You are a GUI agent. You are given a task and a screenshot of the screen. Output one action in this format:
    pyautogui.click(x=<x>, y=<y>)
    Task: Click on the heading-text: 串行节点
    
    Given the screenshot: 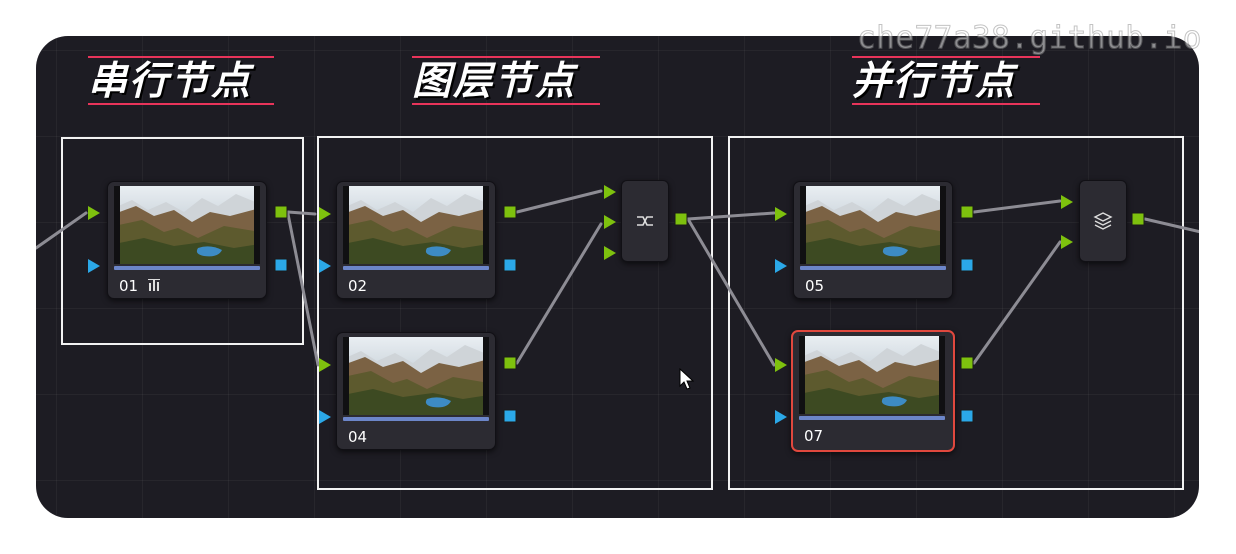 What is the action you would take?
    pyautogui.click(x=170, y=81)
    